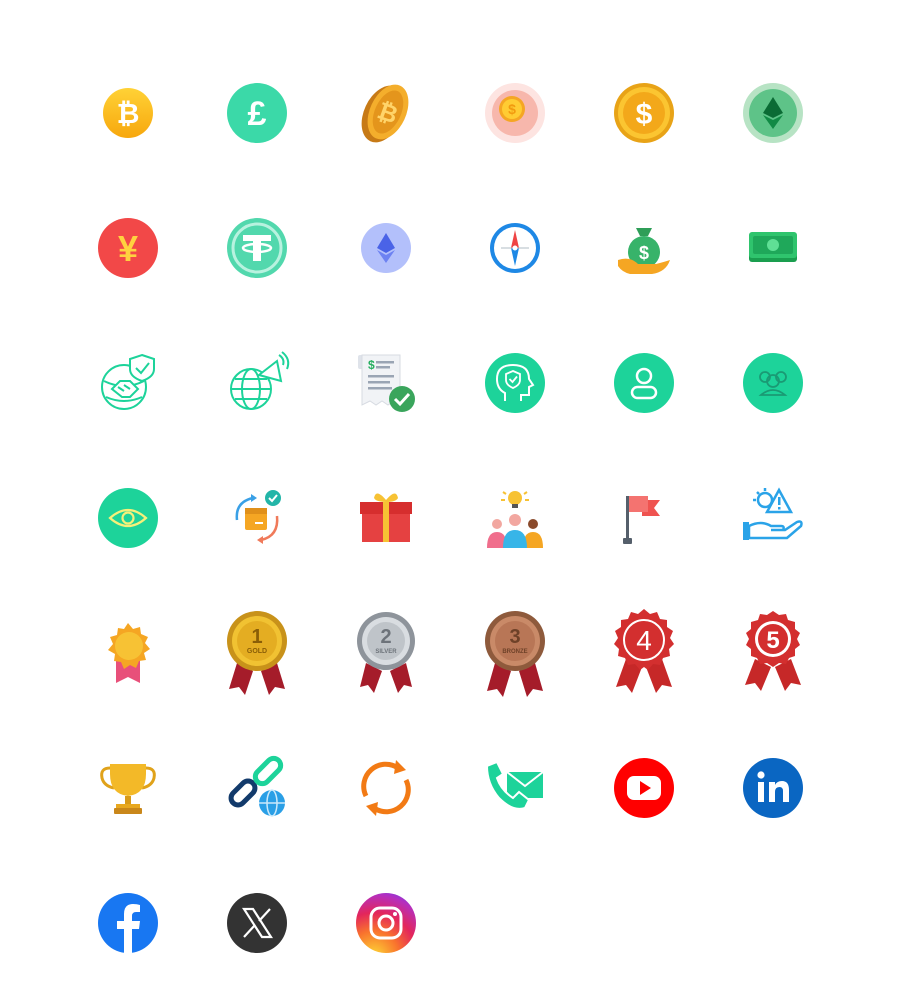  I want to click on yen-coin-icon: ¥, so click(127, 247).